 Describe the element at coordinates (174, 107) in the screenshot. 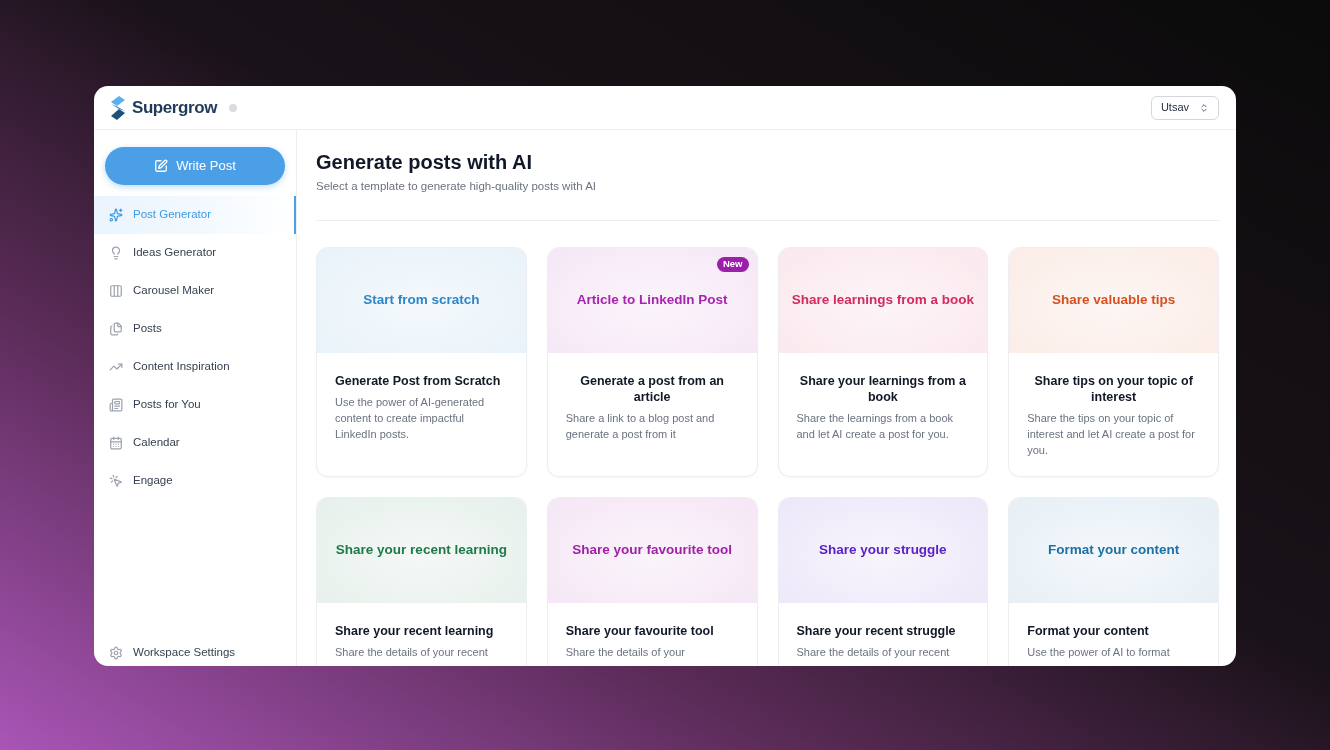

I see `brand-name: Supergrow` at that location.